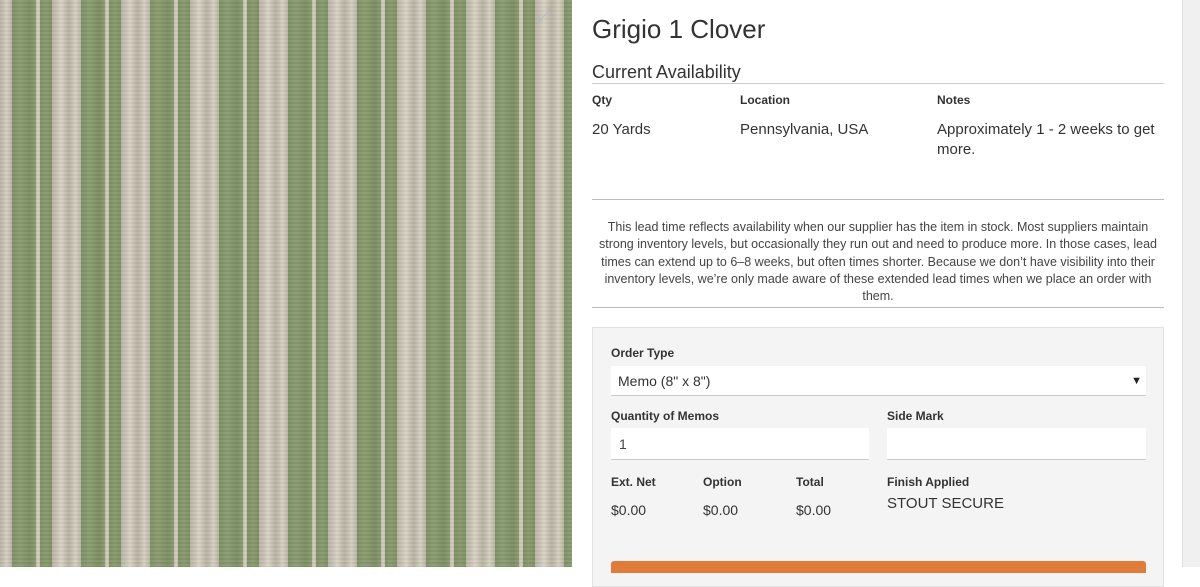 This screenshot has height=587, width=1200. What do you see at coordinates (814, 510) in the screenshot?
I see `total-value: $0.00` at bounding box center [814, 510].